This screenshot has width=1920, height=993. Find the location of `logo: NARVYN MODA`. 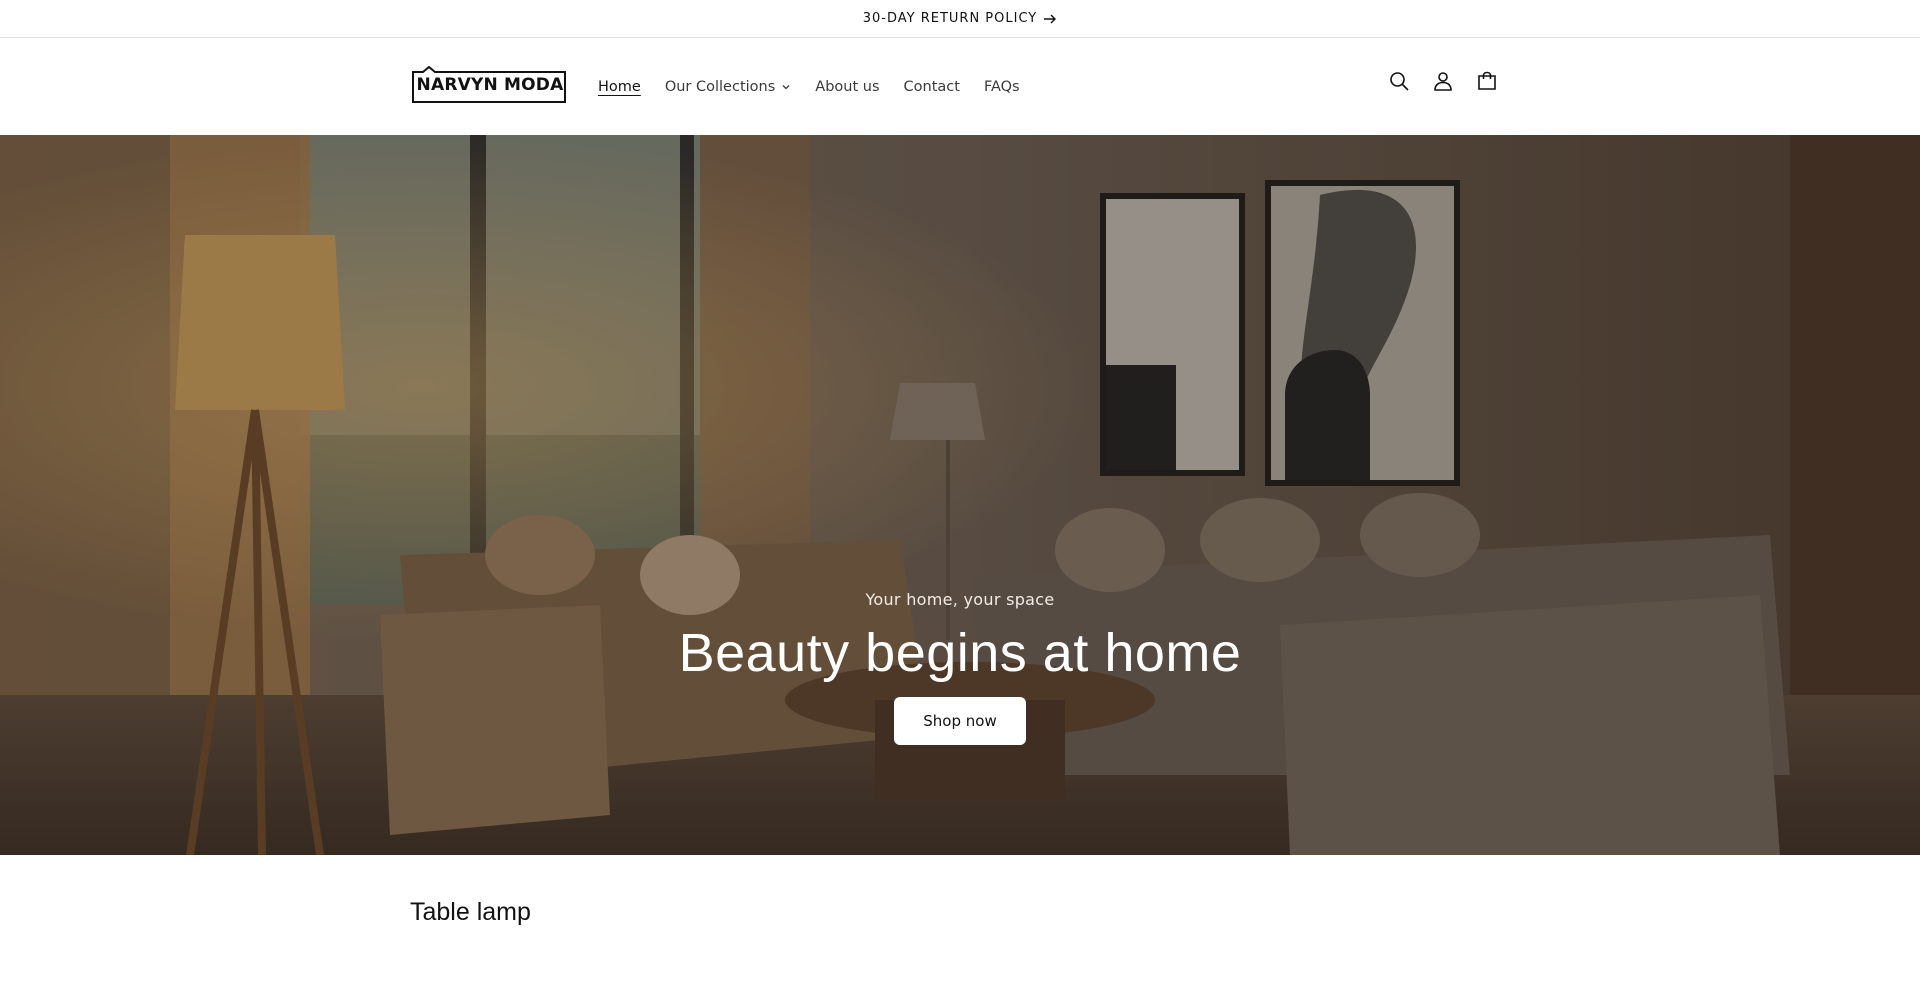

logo: NARVYN MODA is located at coordinates (490, 85).